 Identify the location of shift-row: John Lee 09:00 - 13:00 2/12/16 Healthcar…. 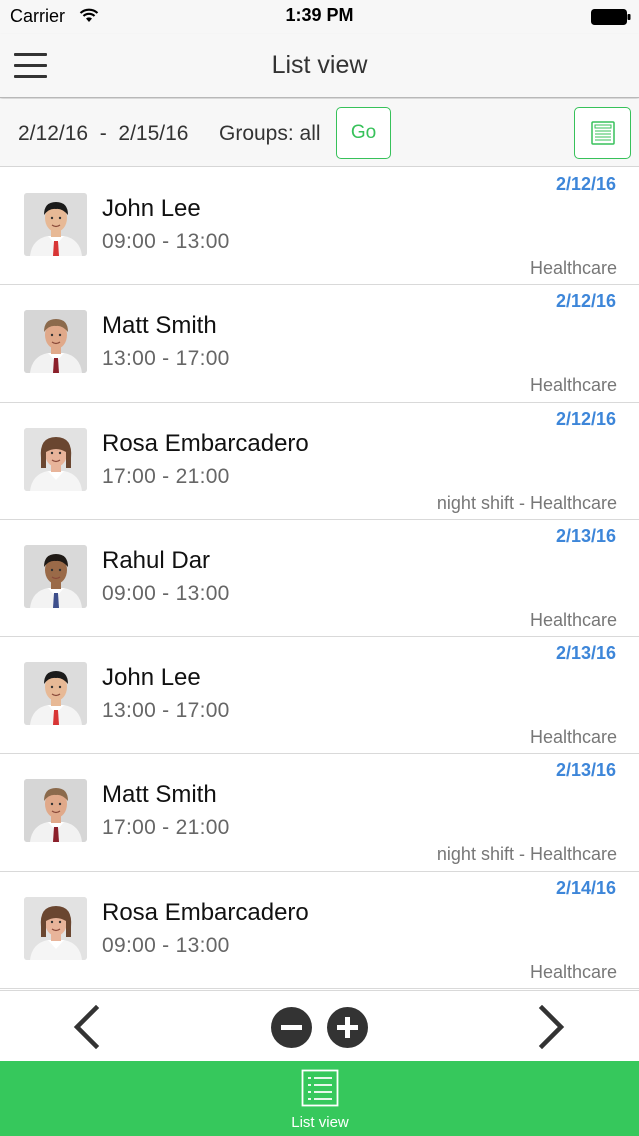
(319, 227).